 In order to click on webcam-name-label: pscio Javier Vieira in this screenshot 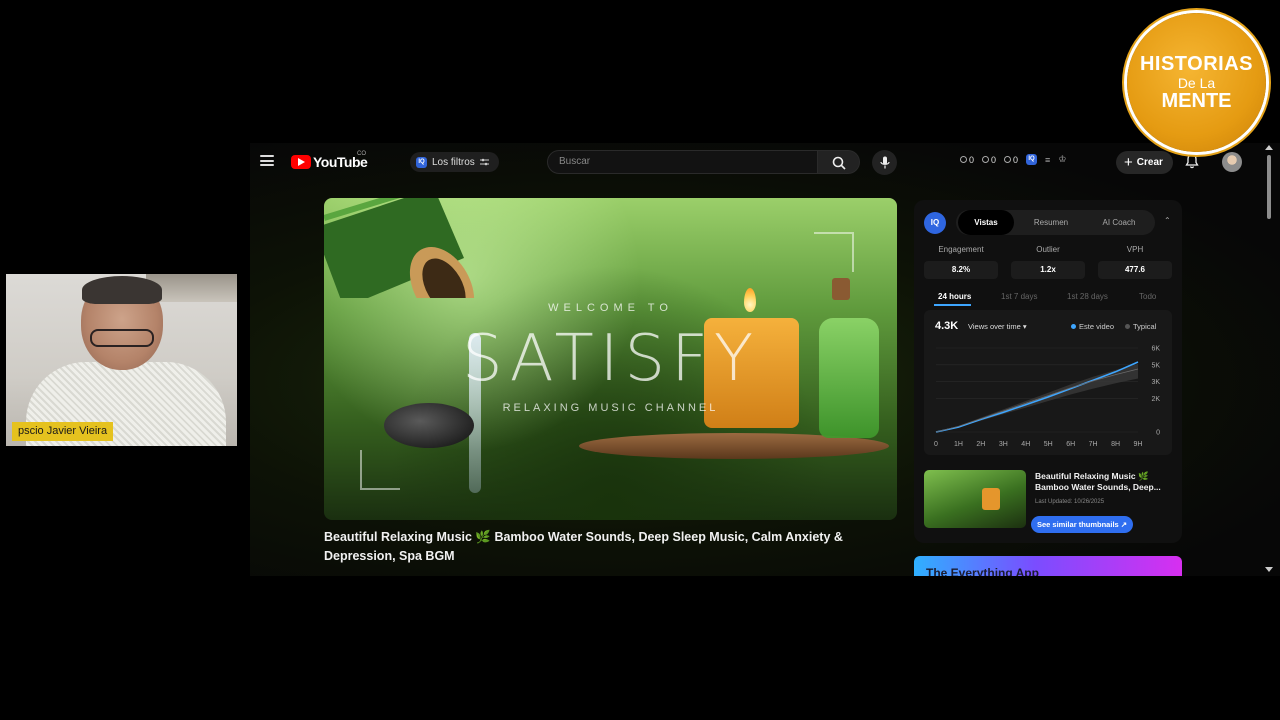, I will do `click(63, 431)`.